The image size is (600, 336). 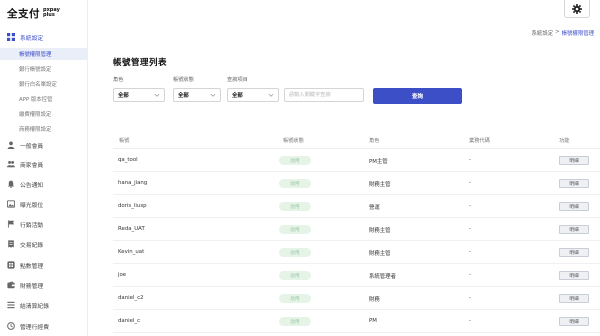 I want to click on account-cell: Kevin_uat, so click(x=131, y=252).